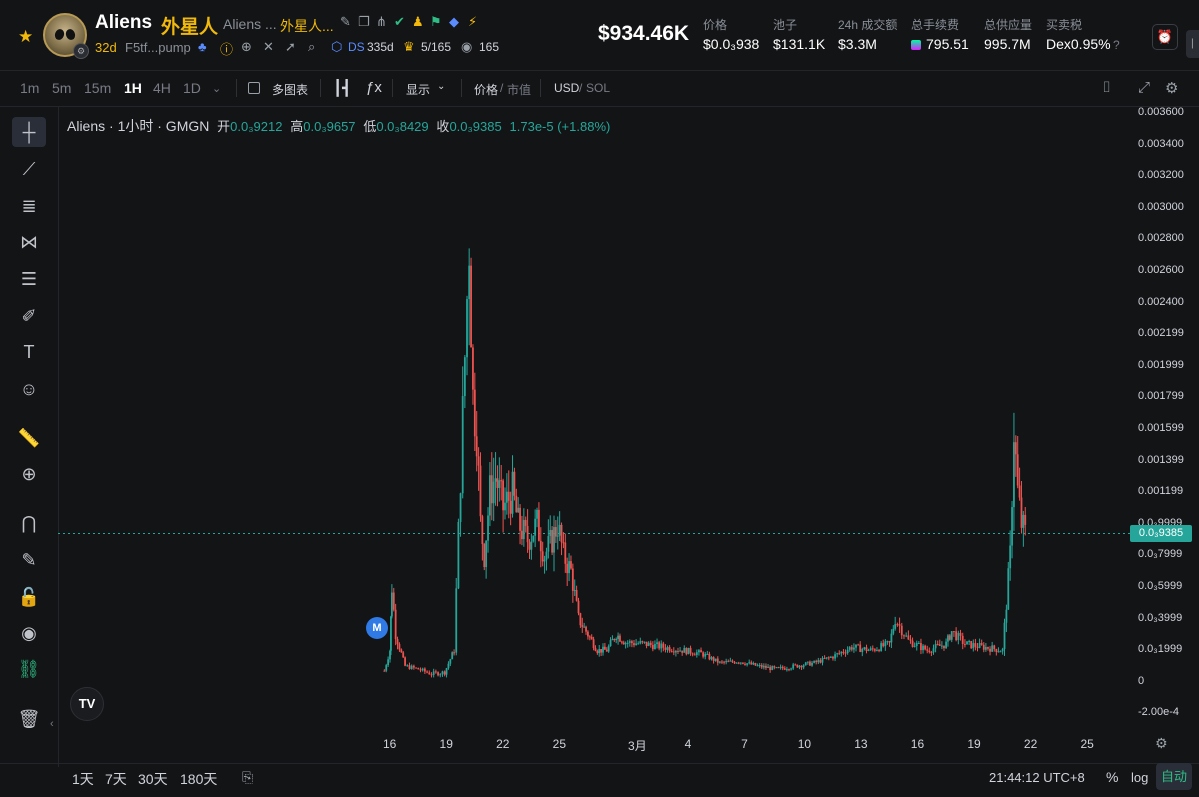 The height and width of the screenshot is (797, 1199). Describe the element at coordinates (1192, 44) in the screenshot. I see `panel-toggle-icon: ❘` at that location.